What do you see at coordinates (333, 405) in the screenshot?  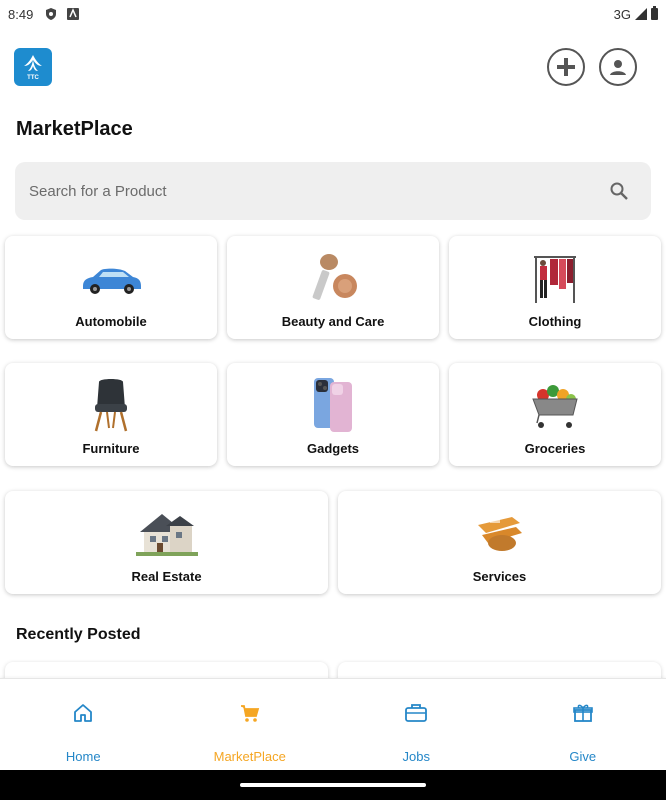 I see `phone-icon` at bounding box center [333, 405].